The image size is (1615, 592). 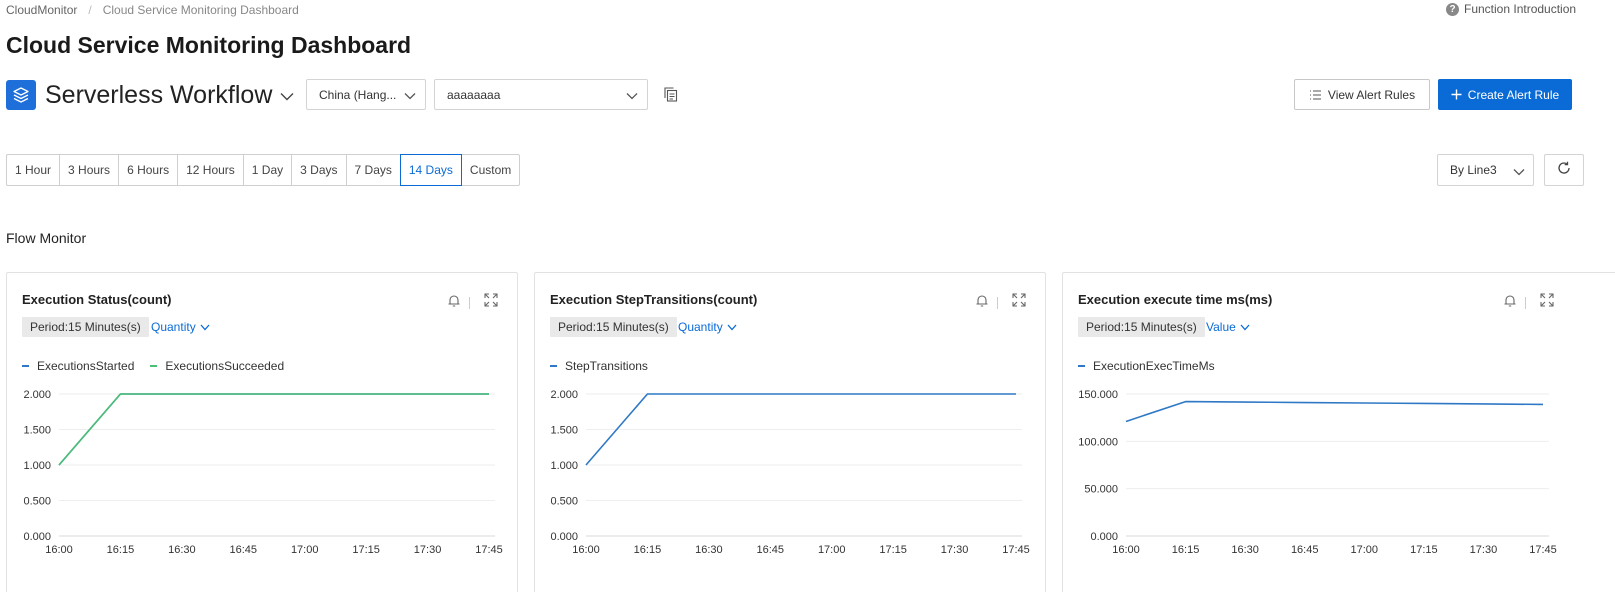 What do you see at coordinates (1098, 395) in the screenshot?
I see `y-tick-label: 150.000` at bounding box center [1098, 395].